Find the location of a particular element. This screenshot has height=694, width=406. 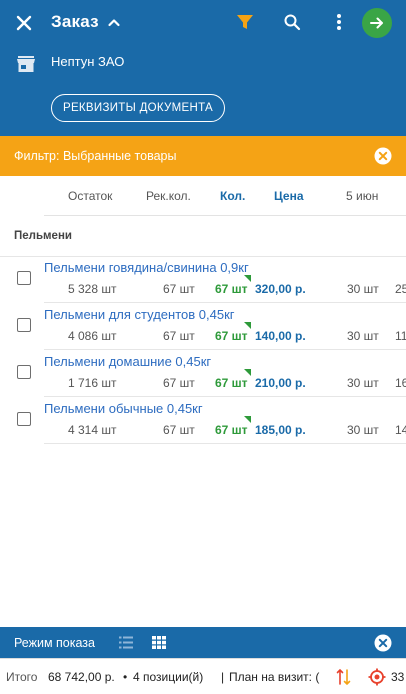

clear-filter-button is located at coordinates (383, 156).